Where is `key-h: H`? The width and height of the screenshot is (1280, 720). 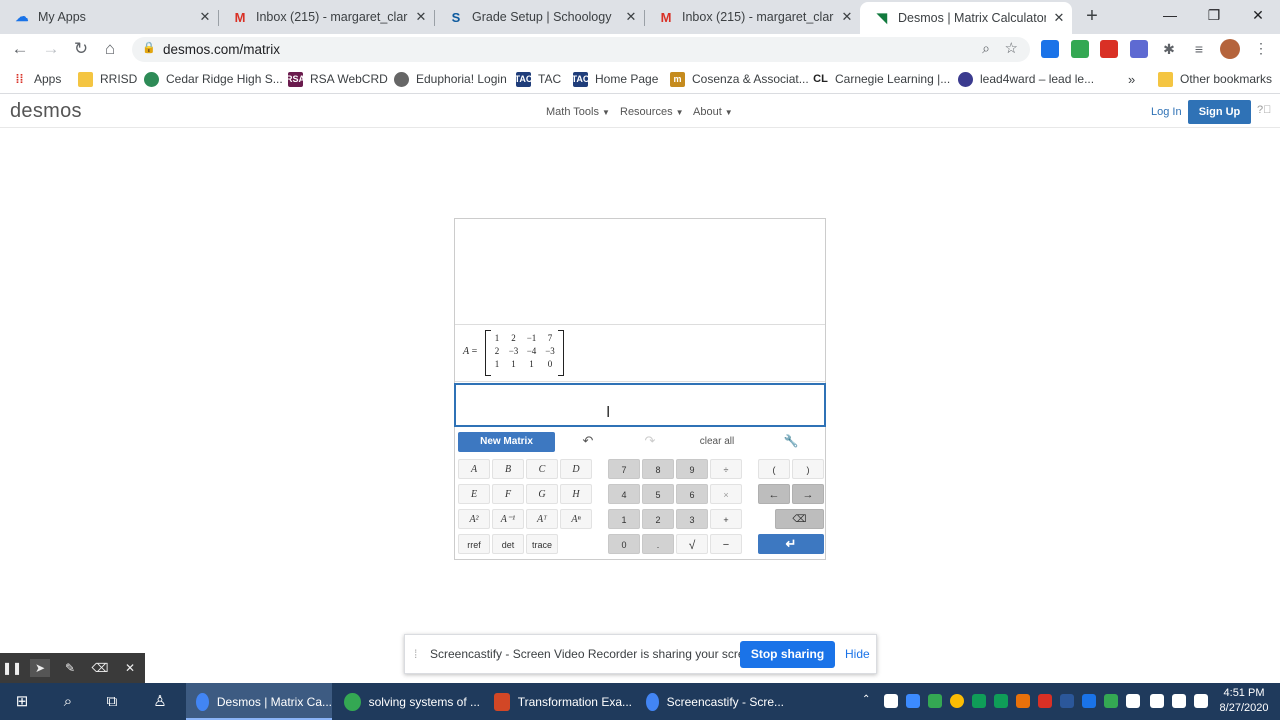
key-h: H is located at coordinates (576, 494).